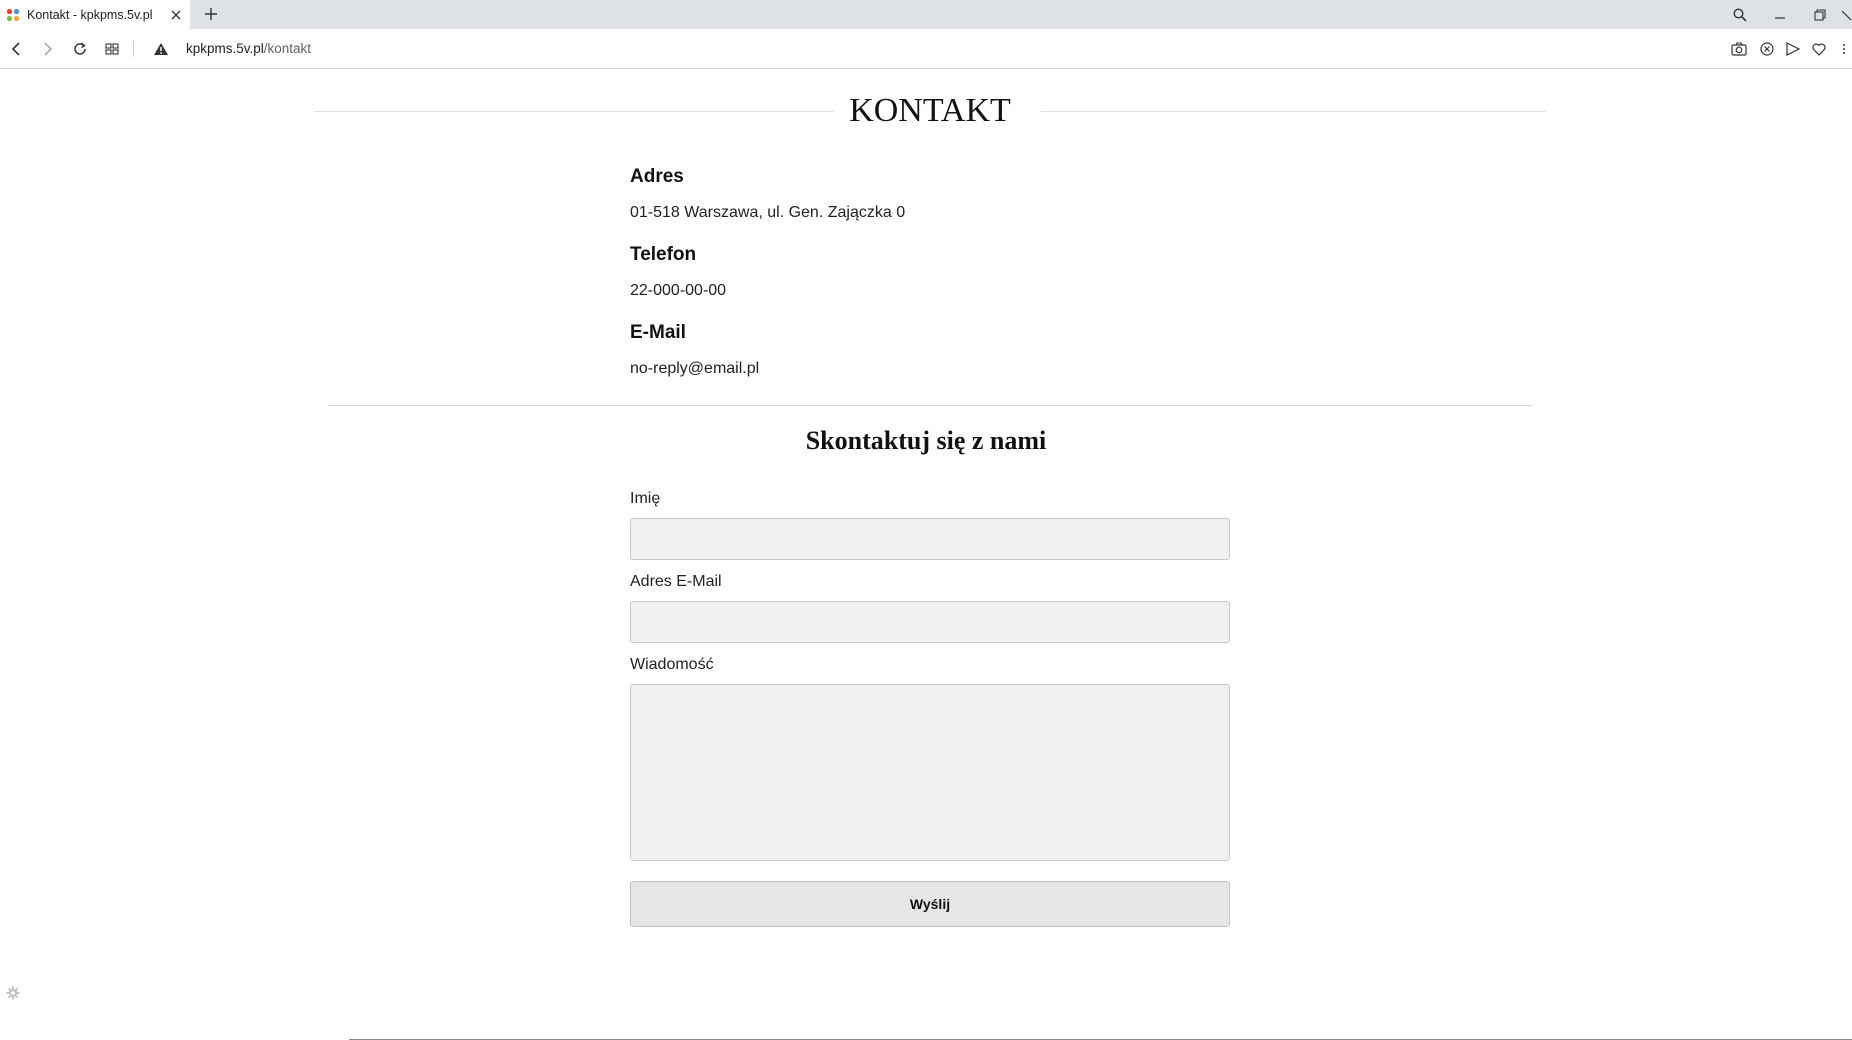 This screenshot has width=1852, height=1040. Describe the element at coordinates (16, 49) in the screenshot. I see `back-arrow-icon` at that location.